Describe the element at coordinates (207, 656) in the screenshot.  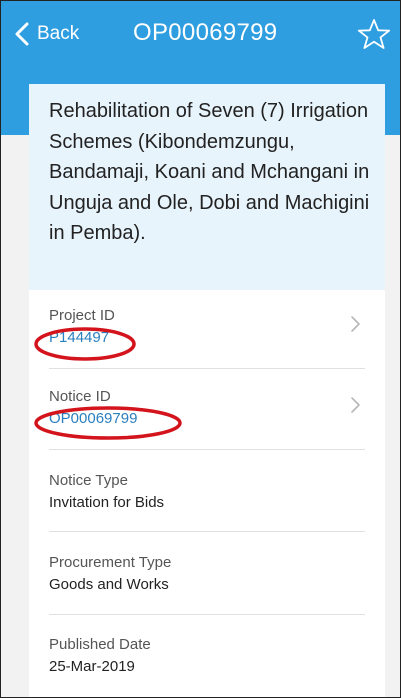
I see `published-date-row: Published Date 25-Mar-2019` at that location.